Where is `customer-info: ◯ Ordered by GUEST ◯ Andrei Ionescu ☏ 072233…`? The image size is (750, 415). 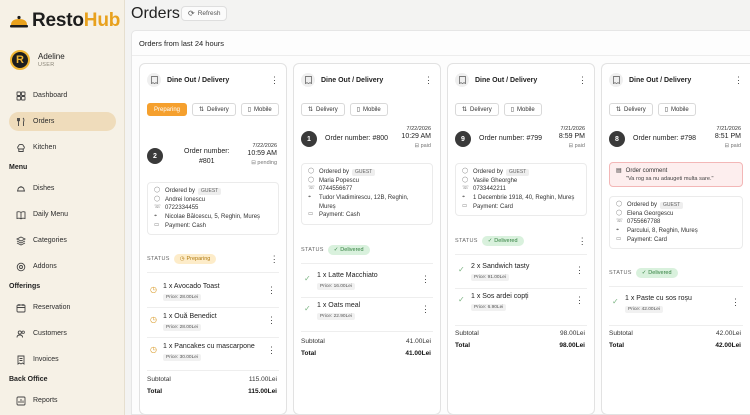
customer-info: ◯ Ordered by GUEST ◯ Andrei Ionescu ☏ 072233… is located at coordinates (213, 209).